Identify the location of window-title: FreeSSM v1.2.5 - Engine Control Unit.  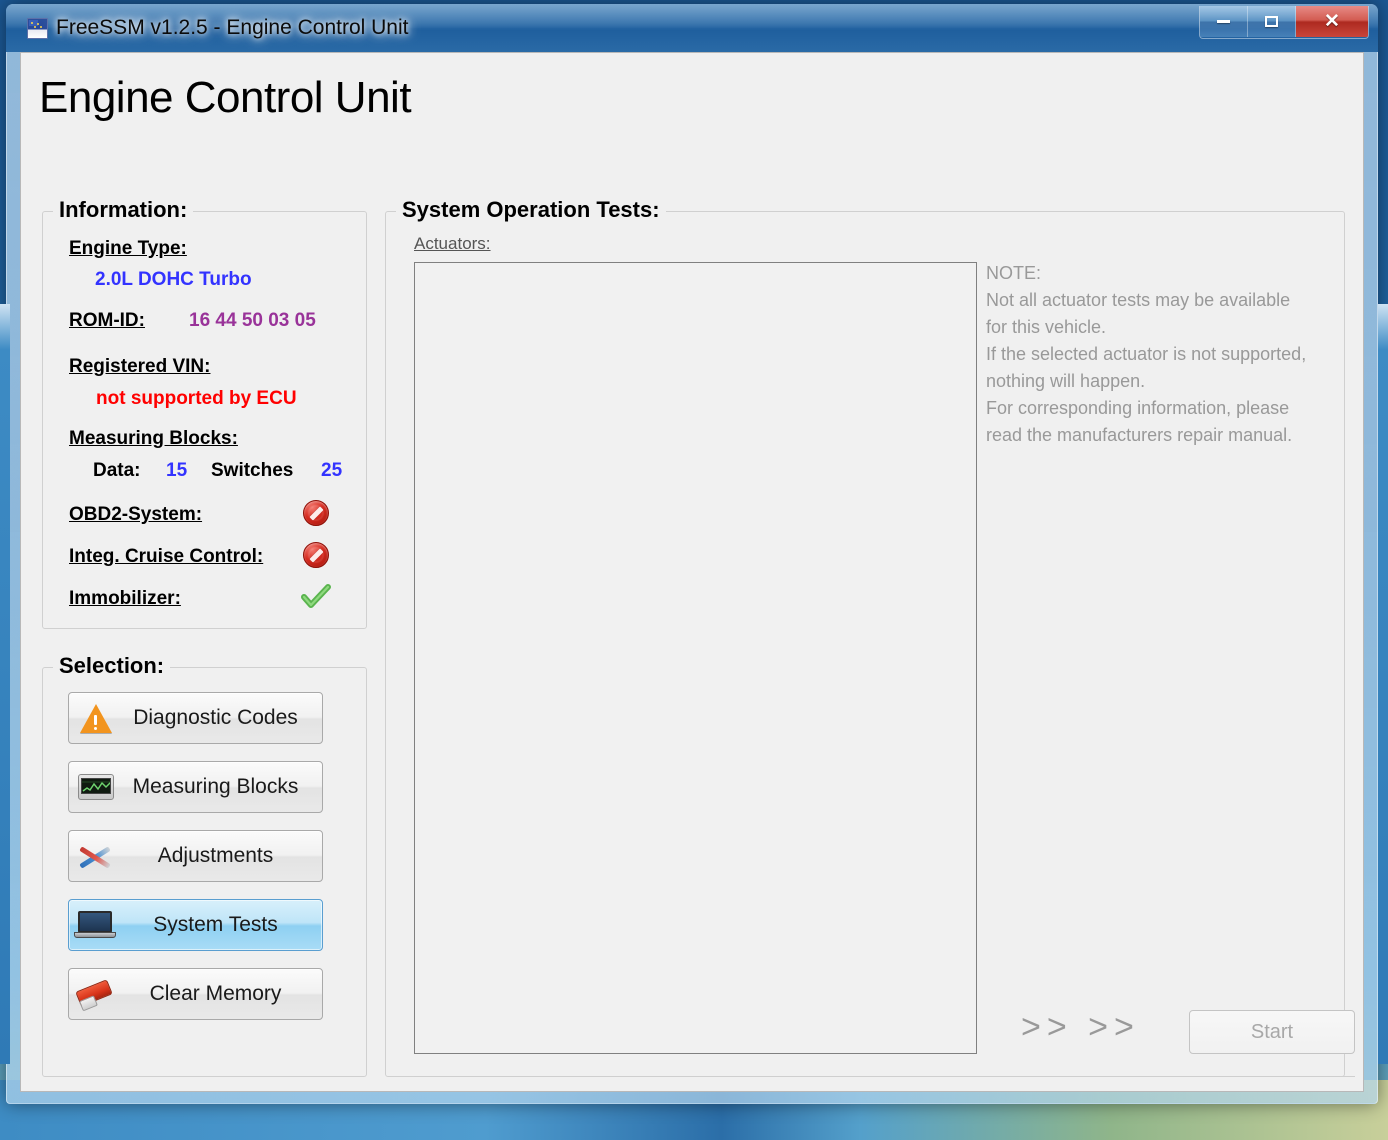
(232, 27).